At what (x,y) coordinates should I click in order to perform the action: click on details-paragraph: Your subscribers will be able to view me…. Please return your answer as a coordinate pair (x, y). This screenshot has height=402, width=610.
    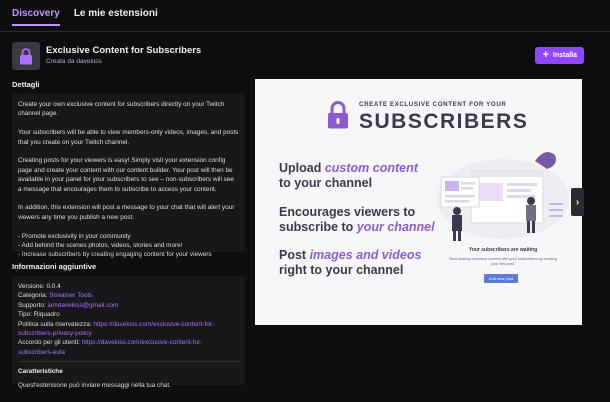
    Looking at the image, I should click on (128, 137).